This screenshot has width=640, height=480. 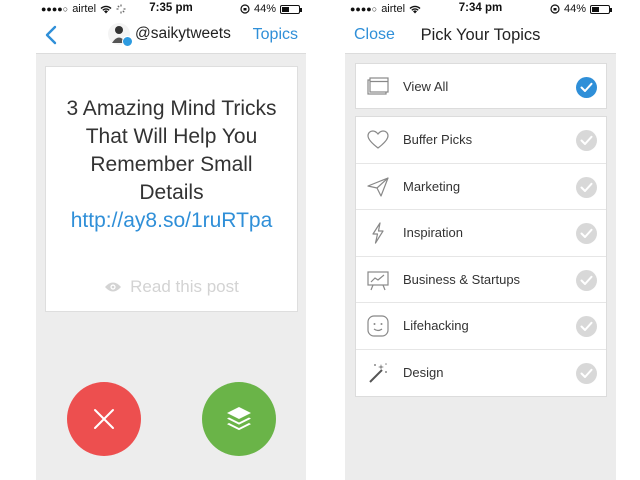 I want to click on status-bar: ●●●●○ airtel 7:35 pm 44%, so click(x=171, y=9).